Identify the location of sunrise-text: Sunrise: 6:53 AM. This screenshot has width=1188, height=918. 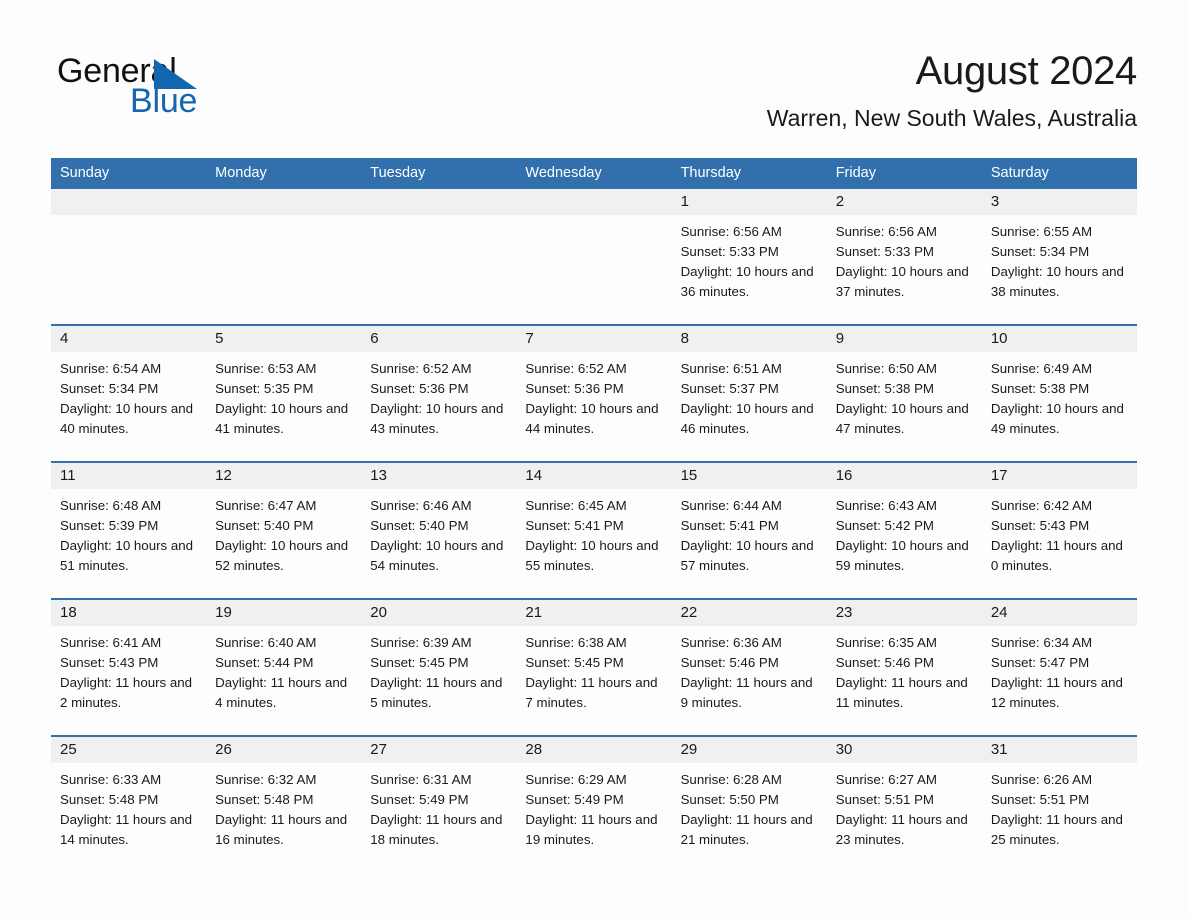
(266, 368).